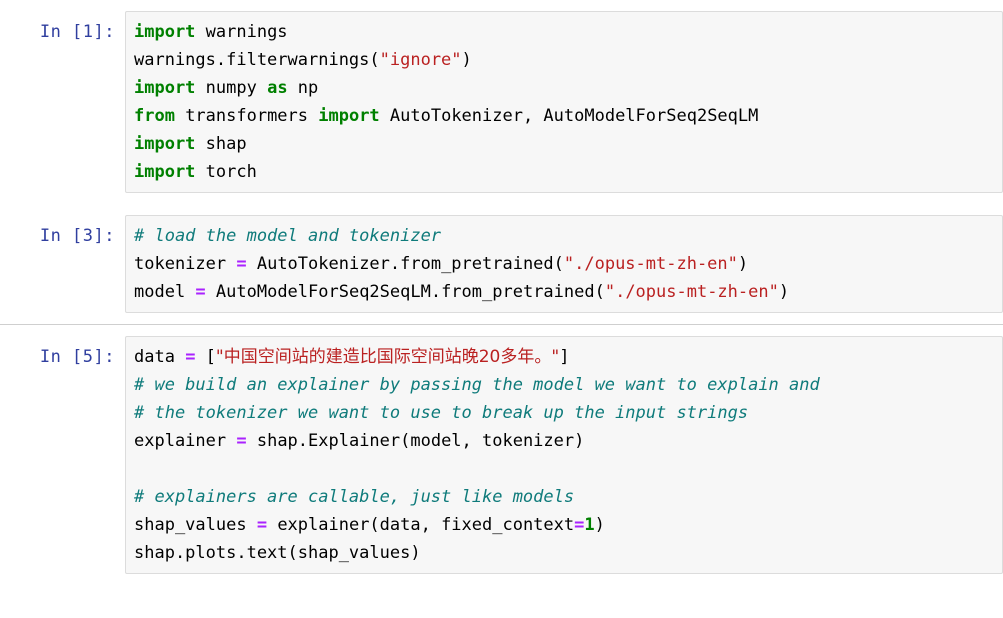 Image resolution: width=1003 pixels, height=618 pixels. What do you see at coordinates (77, 32) in the screenshot?
I see `cell-prompt-label: In [1]:` at bounding box center [77, 32].